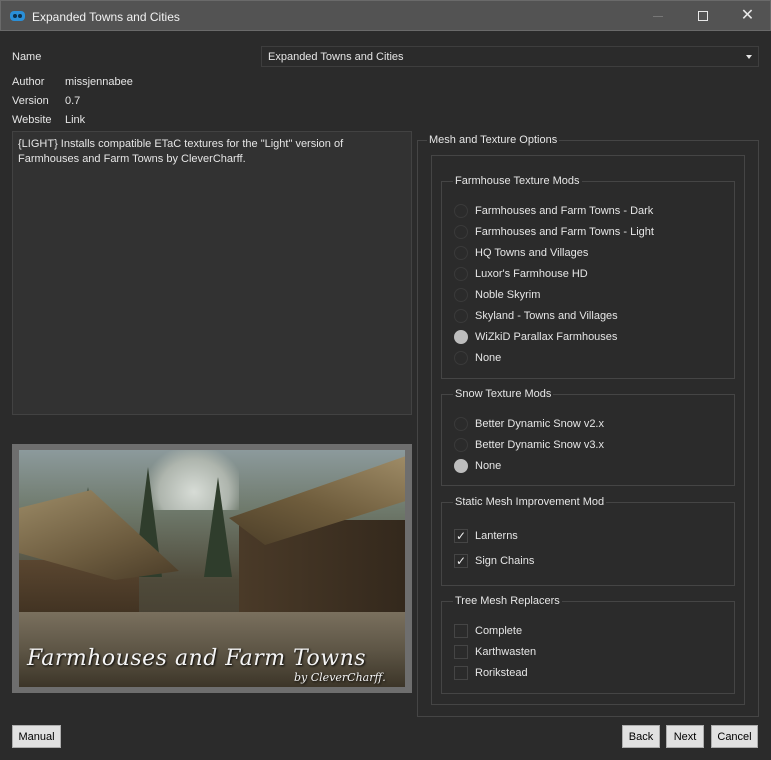 This screenshot has height=760, width=771. I want to click on snow-option: Better Dynamic Snow v2.x, so click(529, 424).